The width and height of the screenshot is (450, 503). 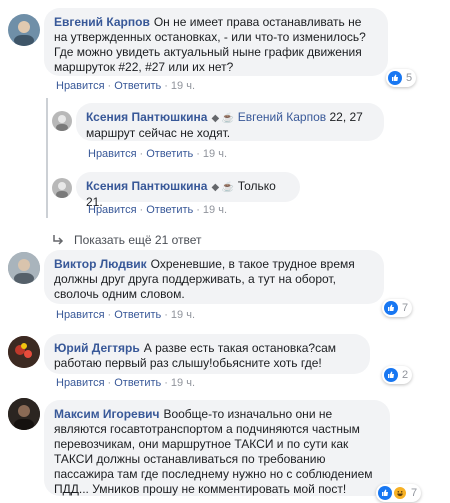 I want to click on comment-bubble: Ксения Пантюшкина ◆ ☕ Только 21., so click(x=188, y=190).